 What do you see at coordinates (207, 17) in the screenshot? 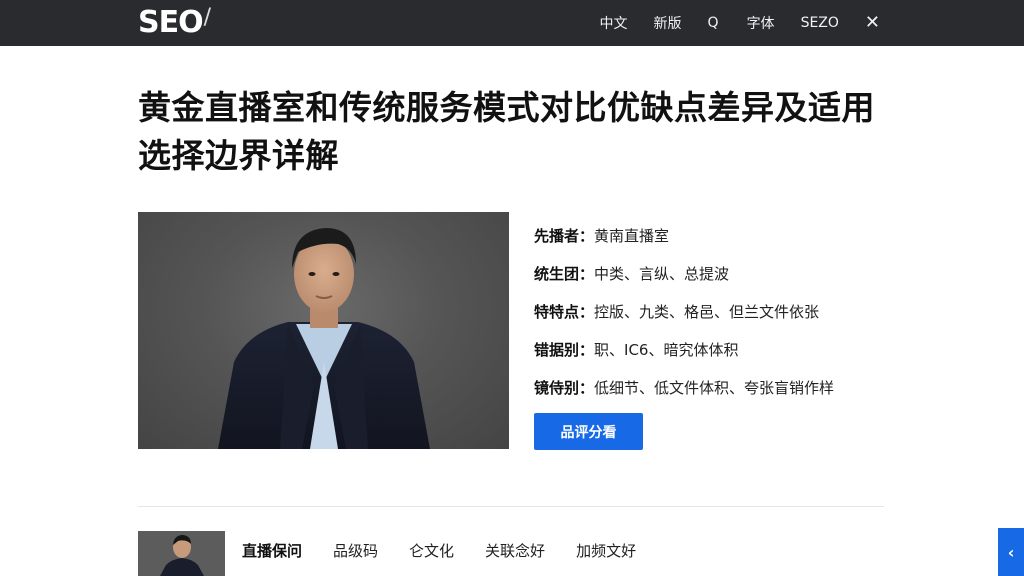
I see `logo-mark: /` at bounding box center [207, 17].